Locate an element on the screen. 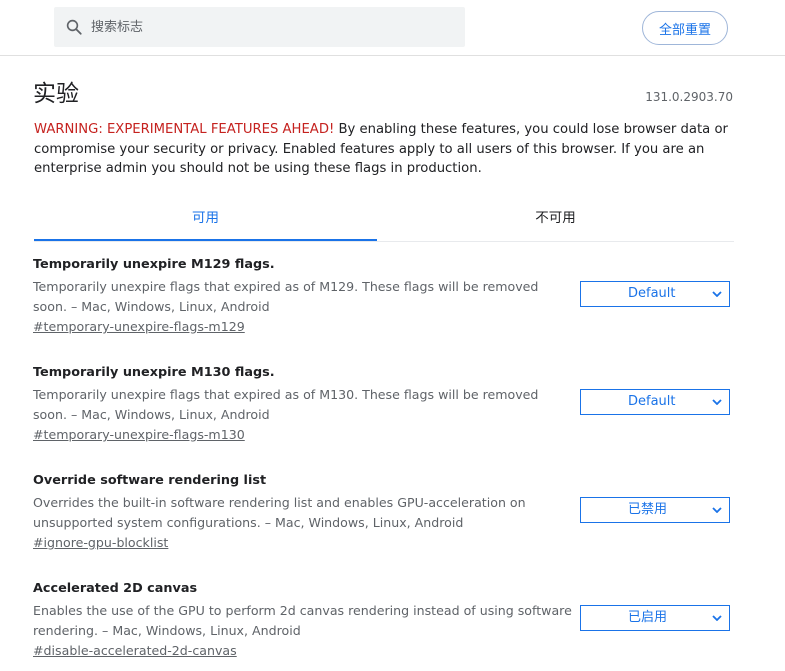 The image size is (785, 671). flag-link: #temporary-unexpire-flags-m130 is located at coordinates (139, 434).